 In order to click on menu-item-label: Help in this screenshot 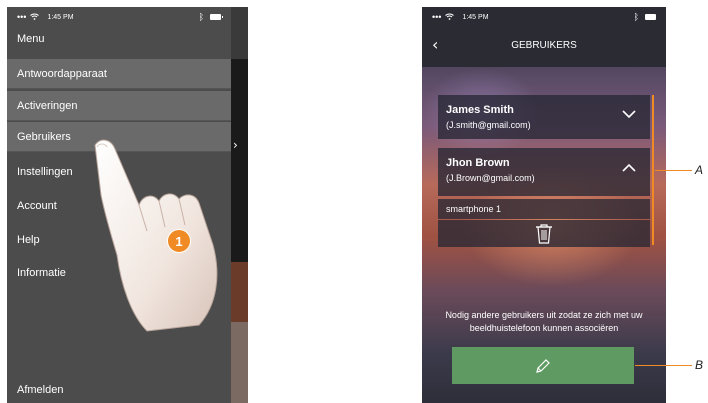, I will do `click(28, 240)`.